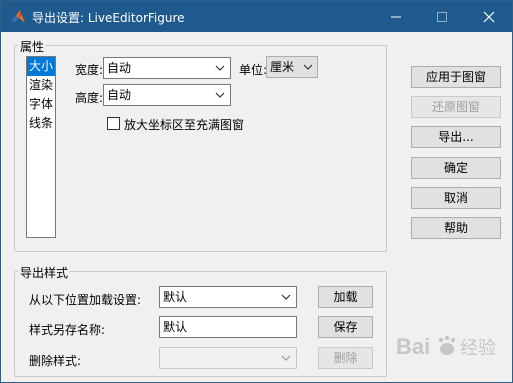 The height and width of the screenshot is (383, 513). Describe the element at coordinates (253, 70) in the screenshot. I see `unit-label: 单位:` at that location.